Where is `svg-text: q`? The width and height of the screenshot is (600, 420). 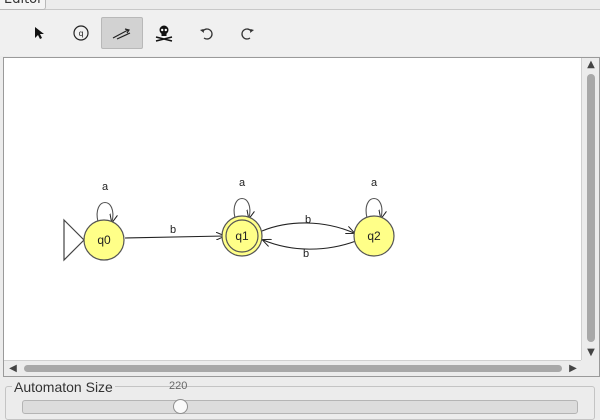
svg-text: q is located at coordinates (80, 33).